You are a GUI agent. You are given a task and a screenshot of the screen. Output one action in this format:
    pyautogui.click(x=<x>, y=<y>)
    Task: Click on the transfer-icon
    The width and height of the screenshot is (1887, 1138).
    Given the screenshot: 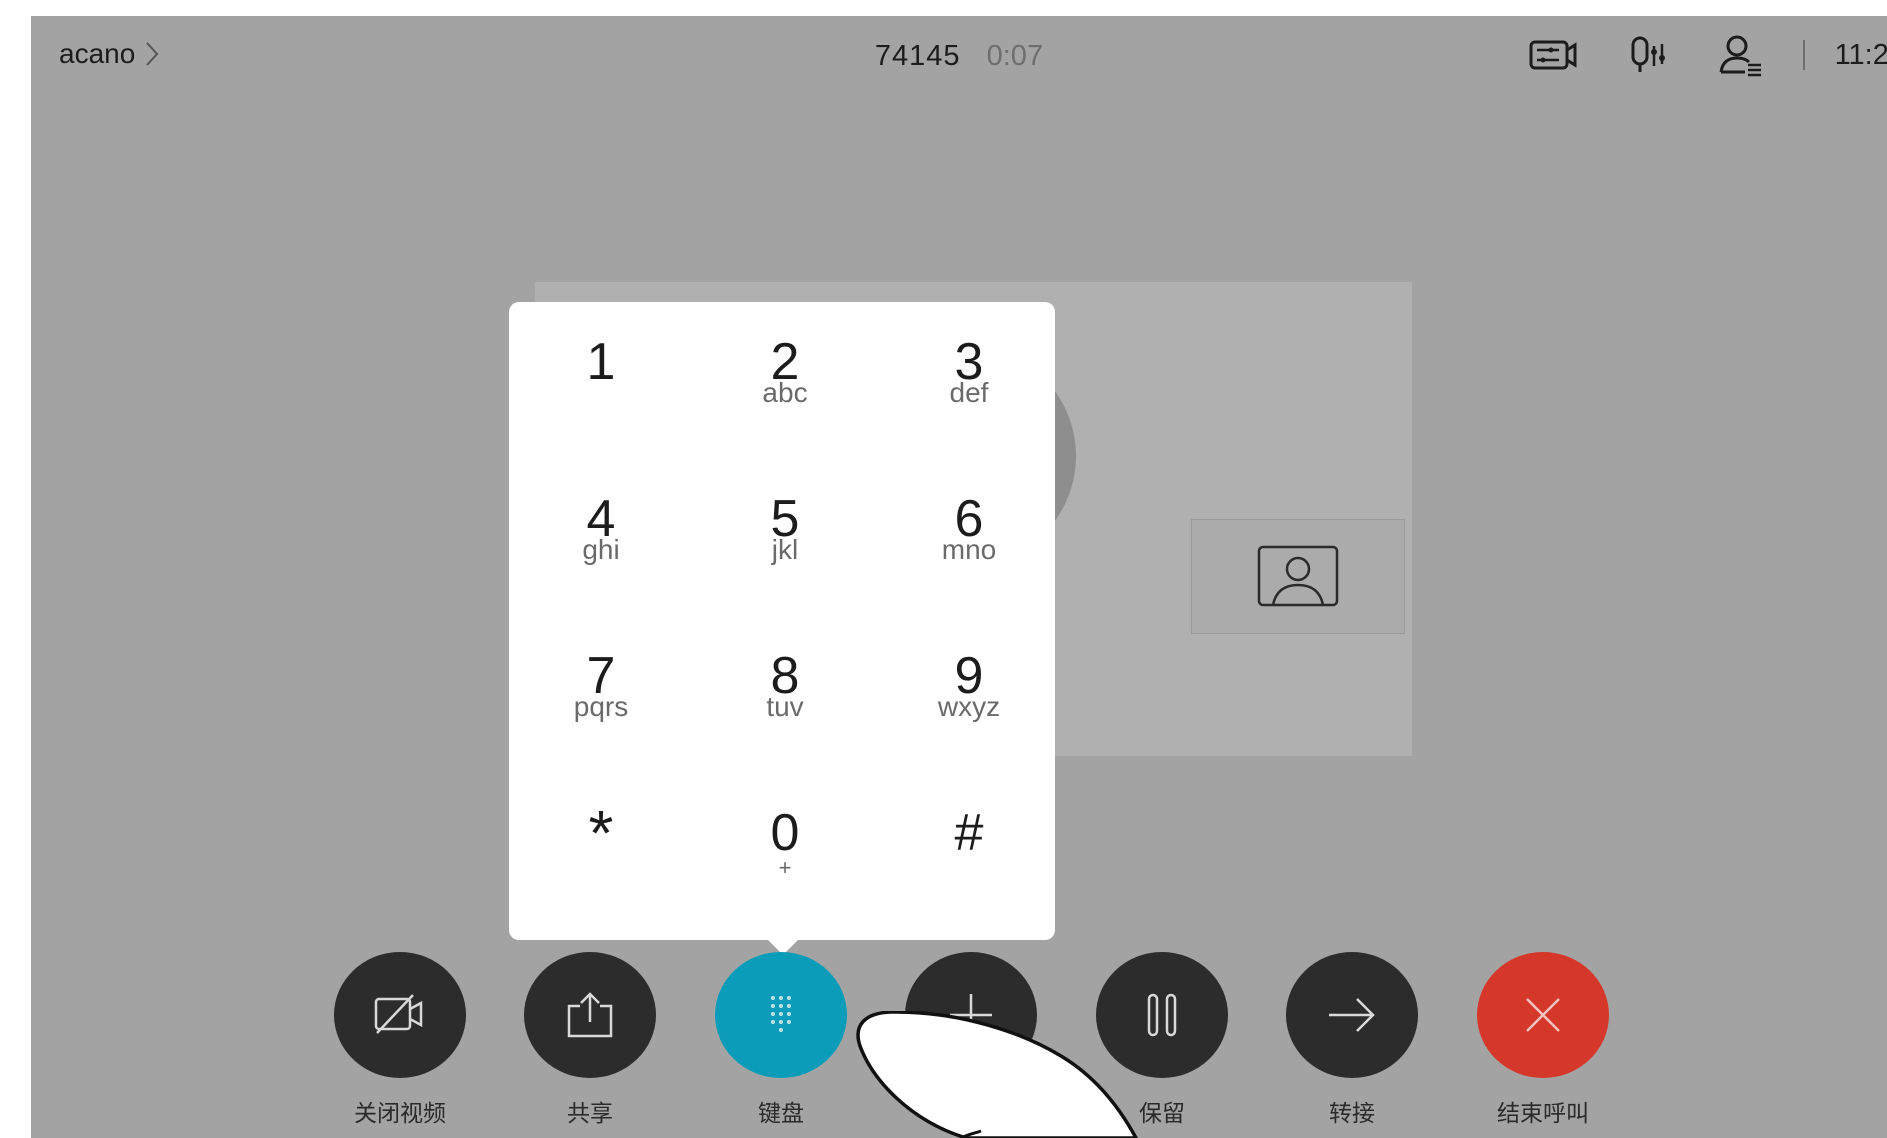 What is the action you would take?
    pyautogui.click(x=1352, y=1015)
    